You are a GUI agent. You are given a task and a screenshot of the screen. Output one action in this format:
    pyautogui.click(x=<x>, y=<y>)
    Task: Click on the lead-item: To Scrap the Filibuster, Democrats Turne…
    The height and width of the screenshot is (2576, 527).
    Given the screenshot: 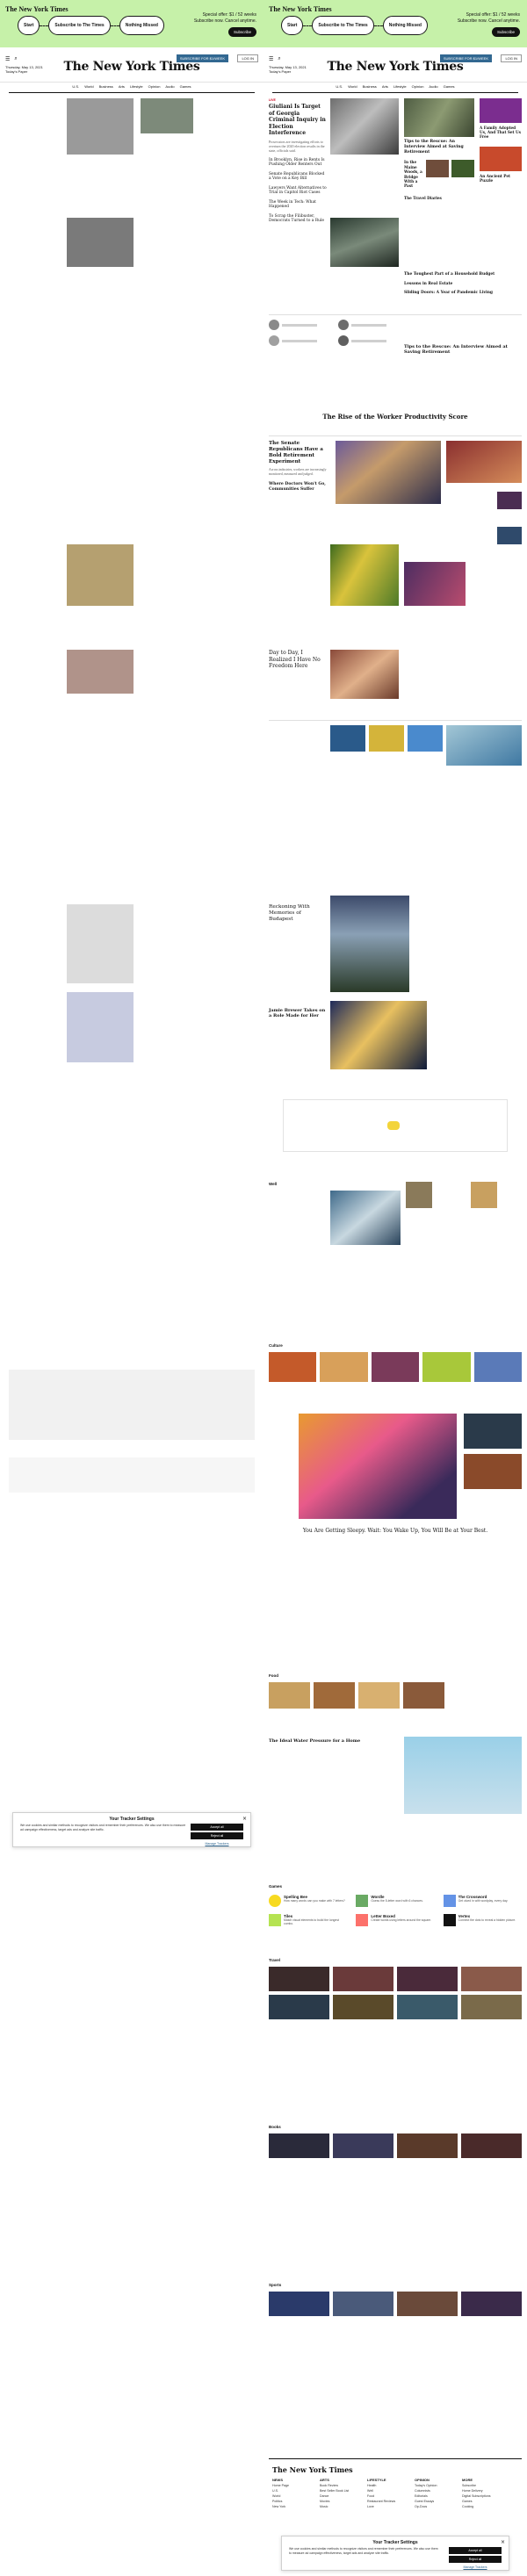 What is the action you would take?
    pyautogui.click(x=298, y=219)
    